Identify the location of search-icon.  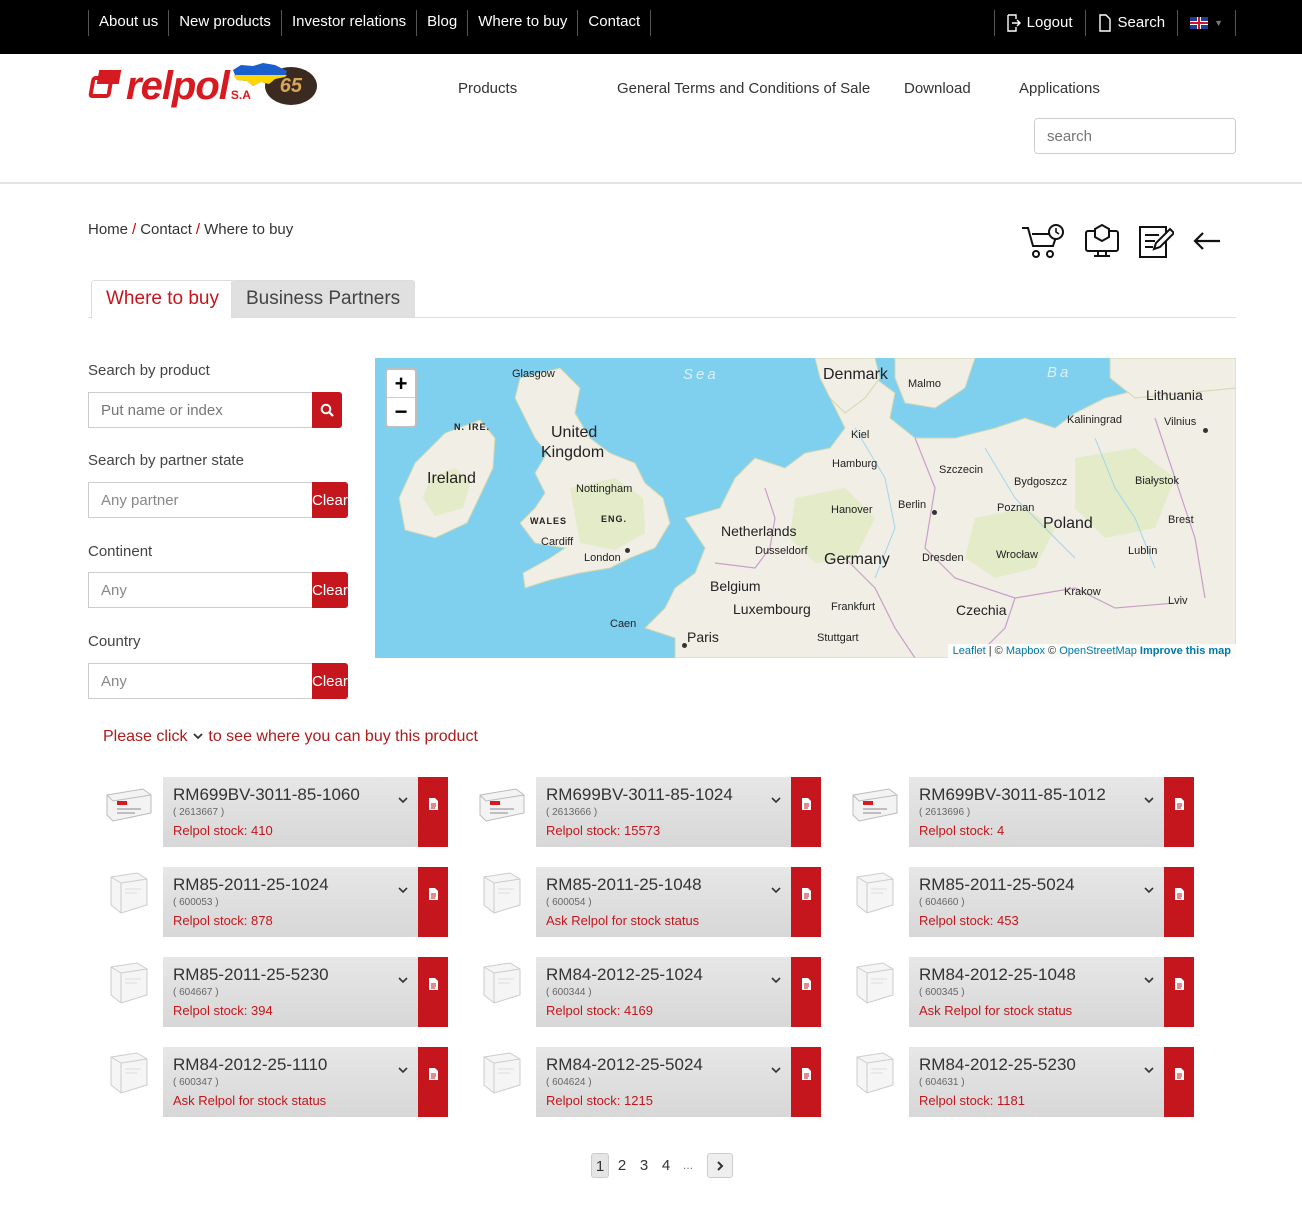
(327, 410).